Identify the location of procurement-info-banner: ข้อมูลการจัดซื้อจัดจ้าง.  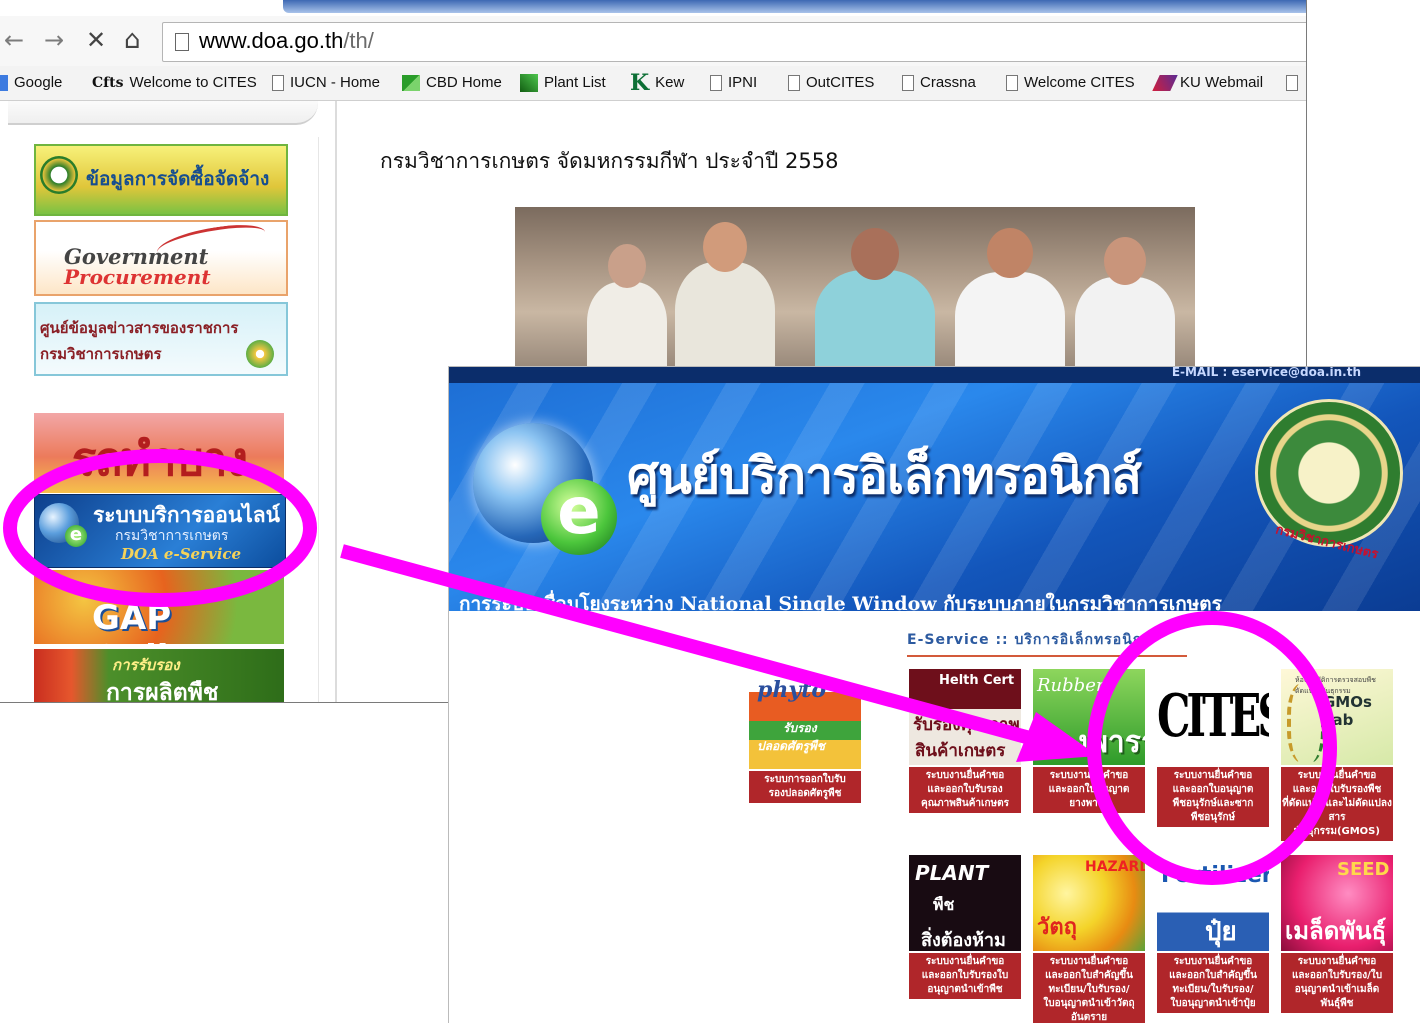
(161, 180).